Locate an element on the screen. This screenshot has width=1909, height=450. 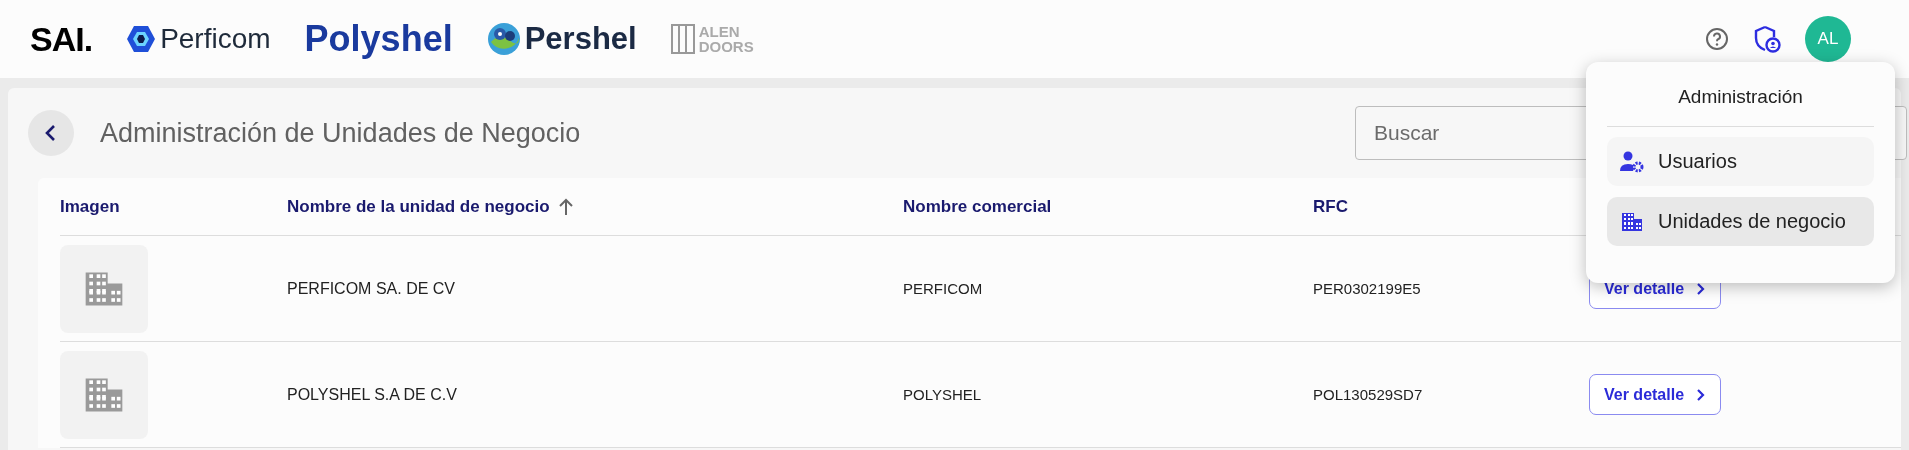
column-header: Nombre comercial is located at coordinates (977, 206).